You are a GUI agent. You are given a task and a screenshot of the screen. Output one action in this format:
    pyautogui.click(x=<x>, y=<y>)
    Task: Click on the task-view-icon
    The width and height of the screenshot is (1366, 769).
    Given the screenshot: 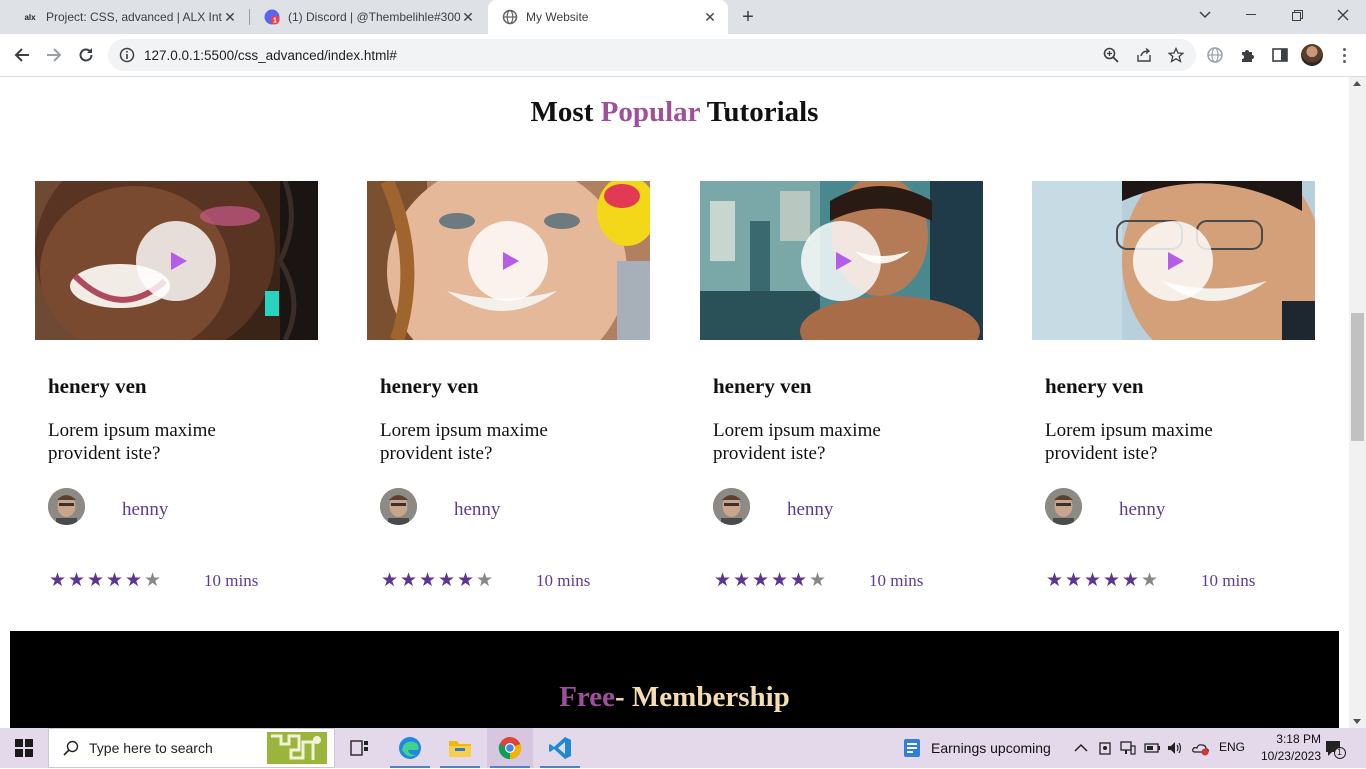 What is the action you would take?
    pyautogui.click(x=360, y=748)
    